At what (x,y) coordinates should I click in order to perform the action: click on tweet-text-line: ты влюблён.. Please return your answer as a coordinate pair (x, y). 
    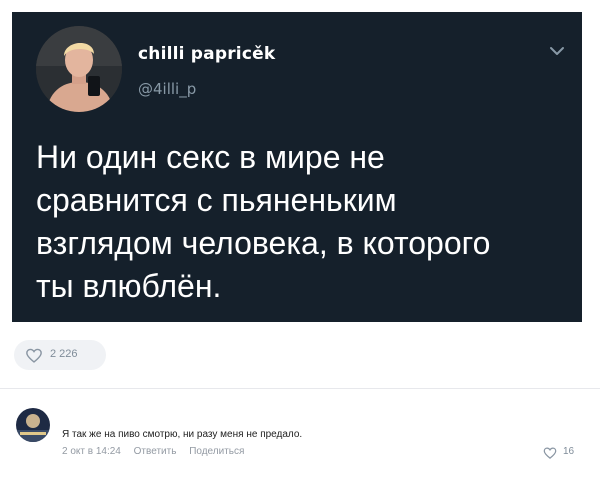
    Looking at the image, I should click on (129, 286).